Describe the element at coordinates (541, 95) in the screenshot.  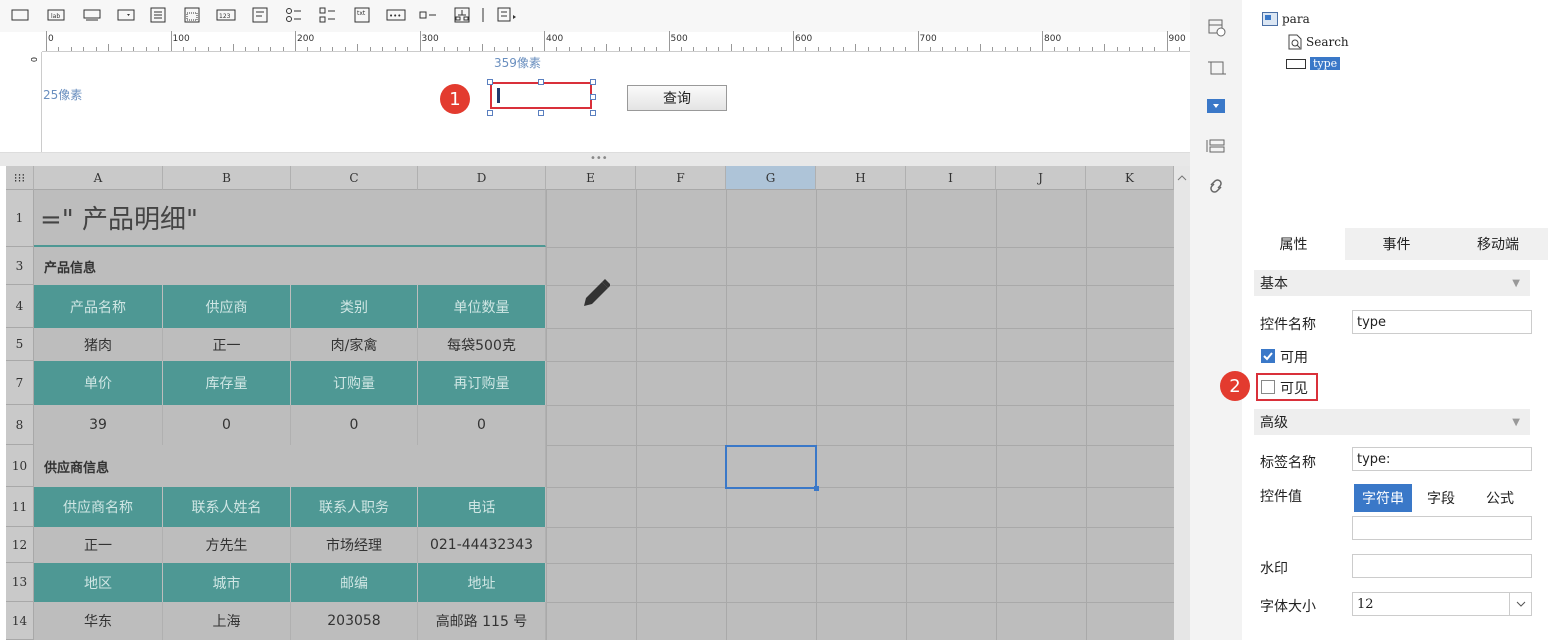
I see `type-widget` at that location.